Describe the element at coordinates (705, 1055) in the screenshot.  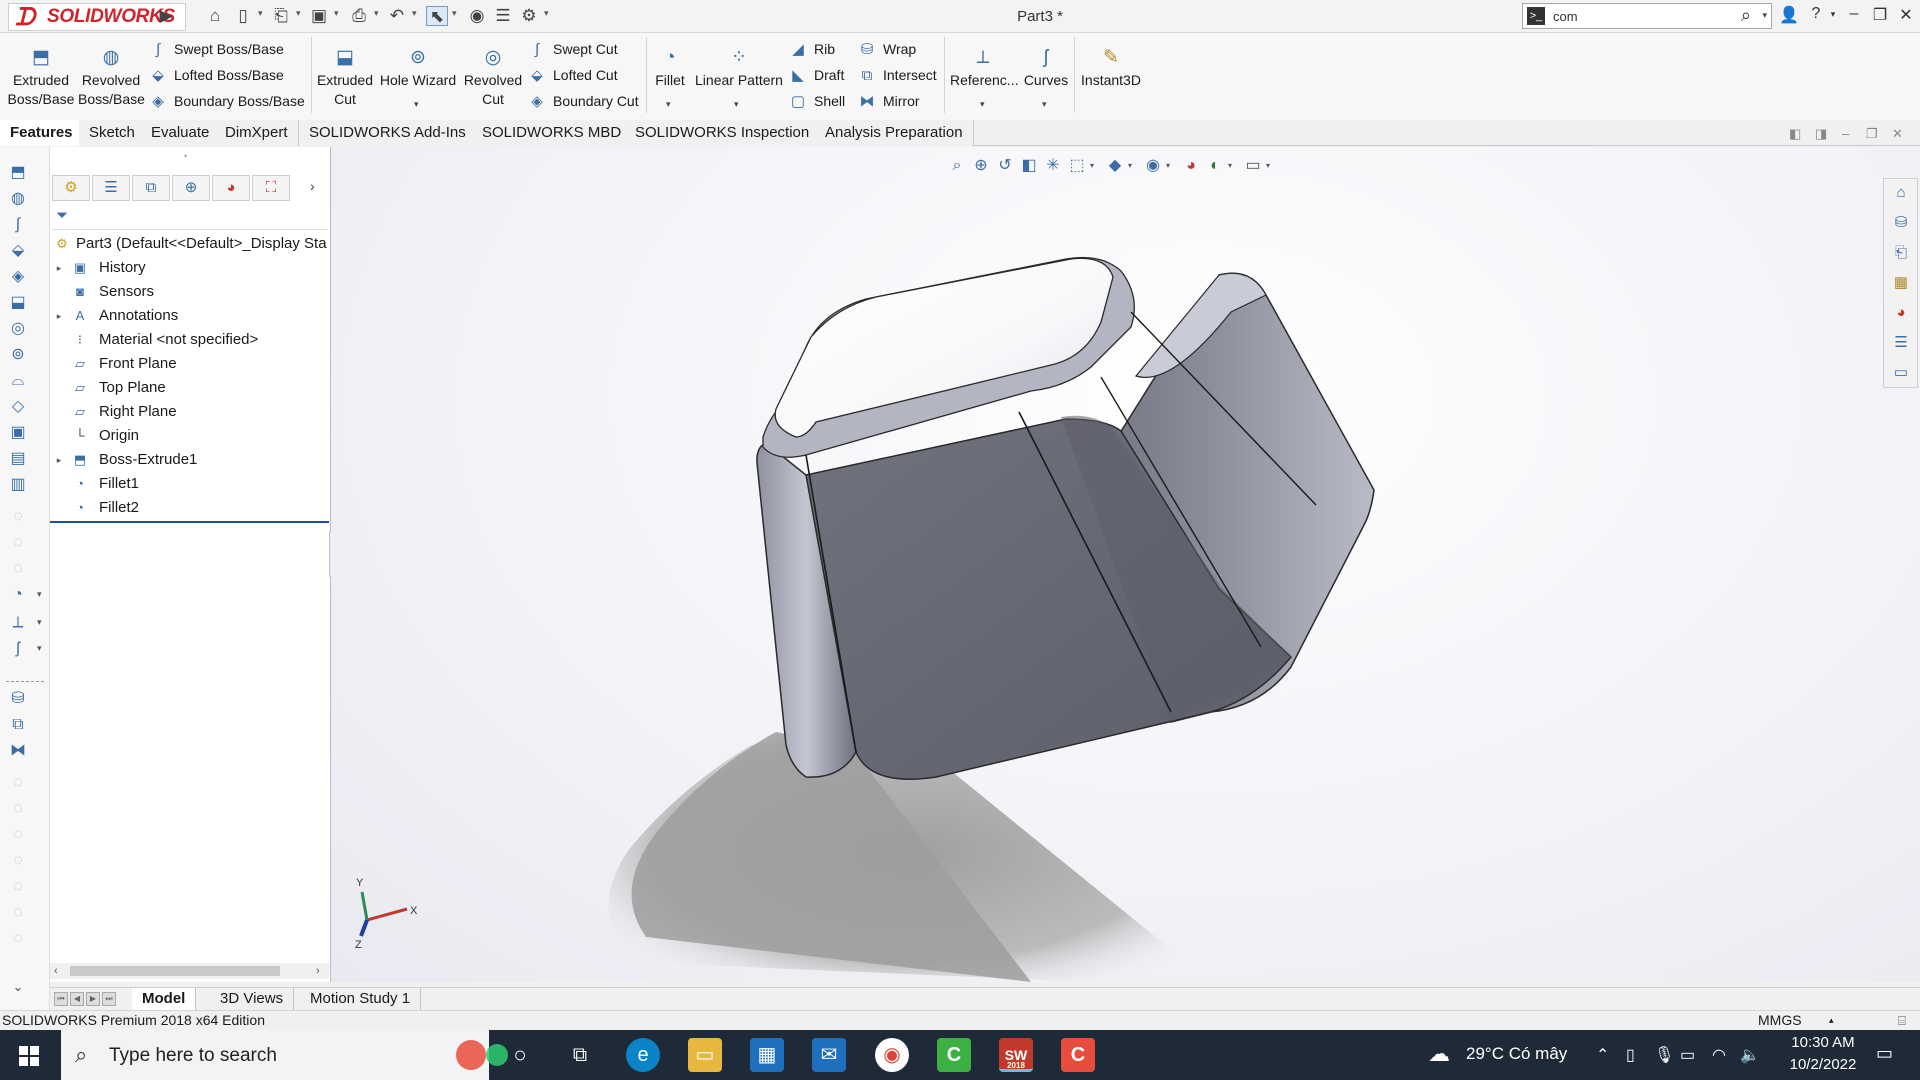
I see `file-explorer-taskbar-icon: ▭` at that location.